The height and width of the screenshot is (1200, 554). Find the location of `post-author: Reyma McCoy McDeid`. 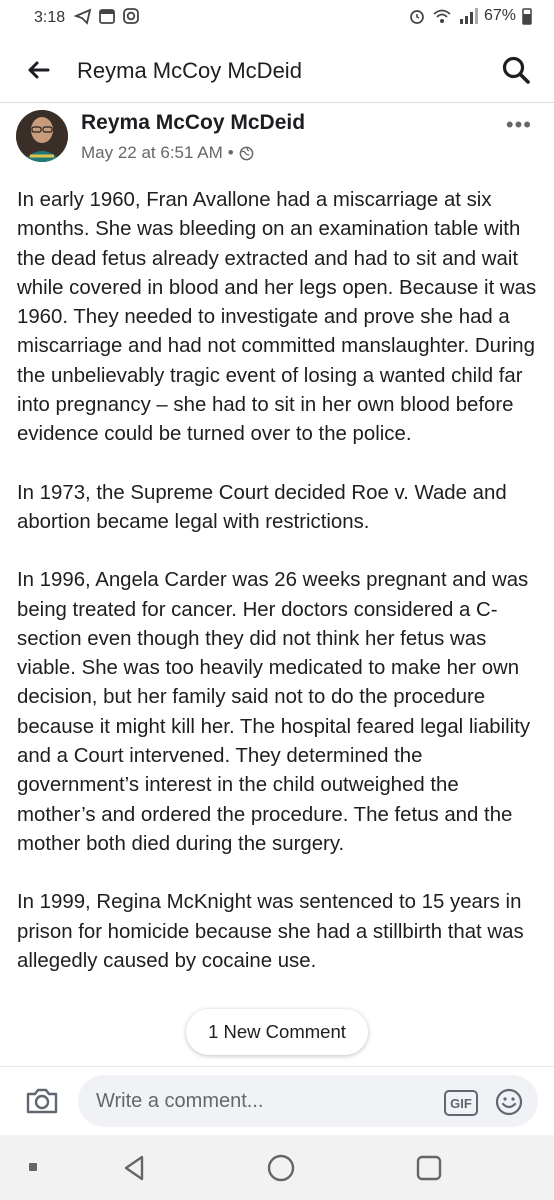

post-author: Reyma McCoy McDeid is located at coordinates (193, 123).